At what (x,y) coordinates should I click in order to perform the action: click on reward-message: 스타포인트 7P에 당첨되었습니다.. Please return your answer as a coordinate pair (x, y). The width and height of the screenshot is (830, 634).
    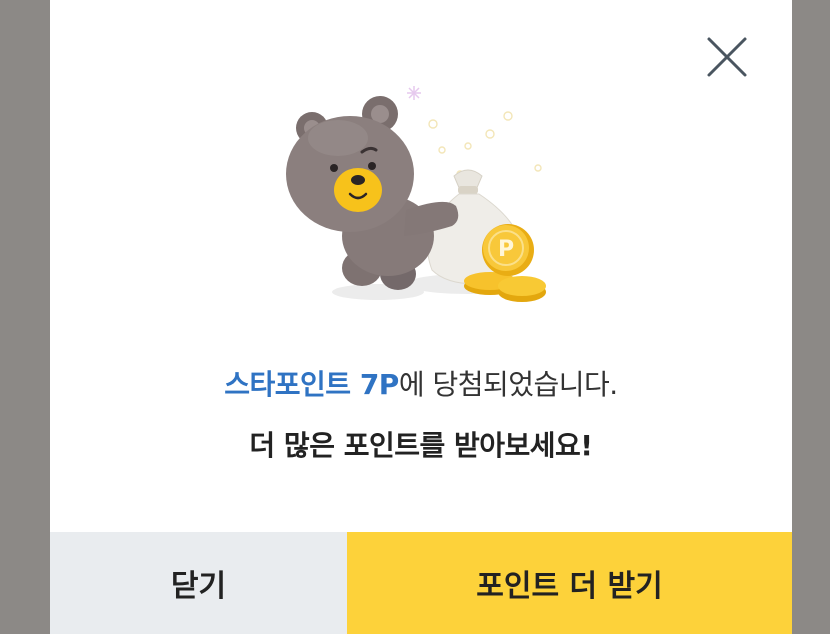
    Looking at the image, I should click on (421, 383).